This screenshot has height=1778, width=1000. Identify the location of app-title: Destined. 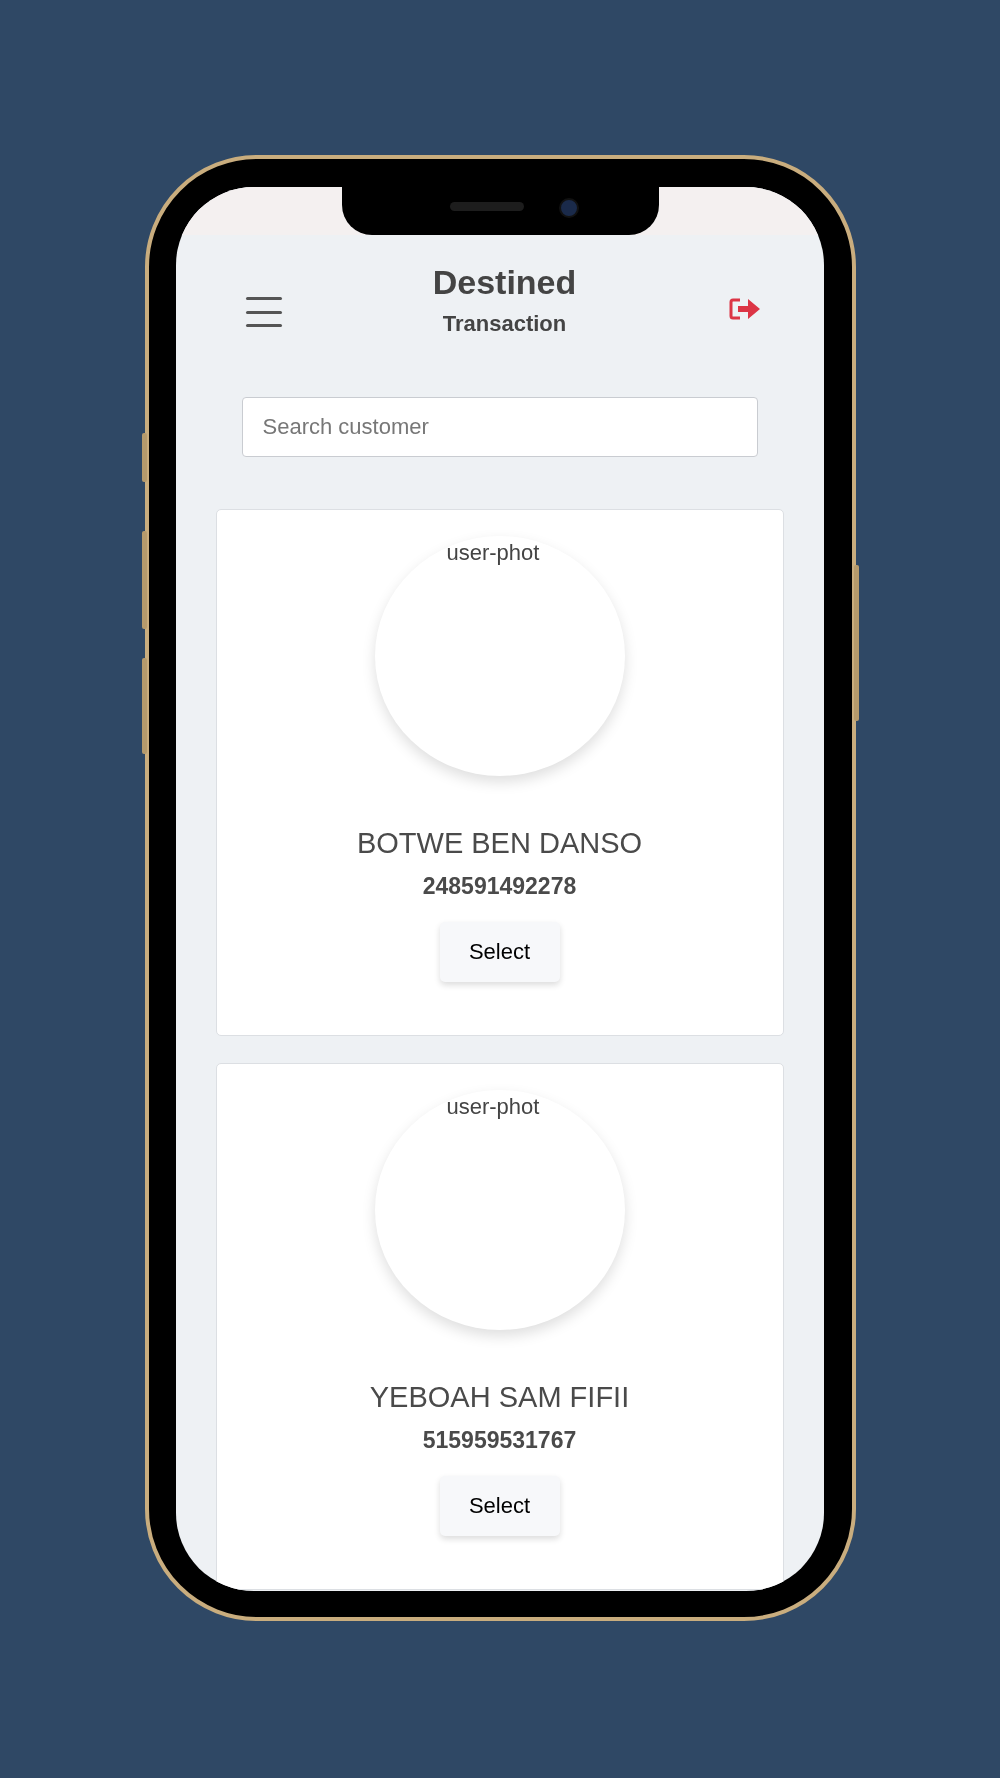
(504, 282).